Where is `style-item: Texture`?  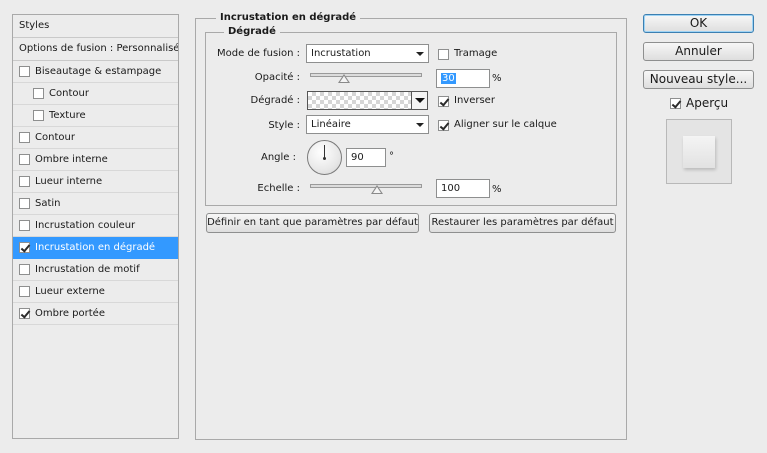 style-item: Texture is located at coordinates (95, 116).